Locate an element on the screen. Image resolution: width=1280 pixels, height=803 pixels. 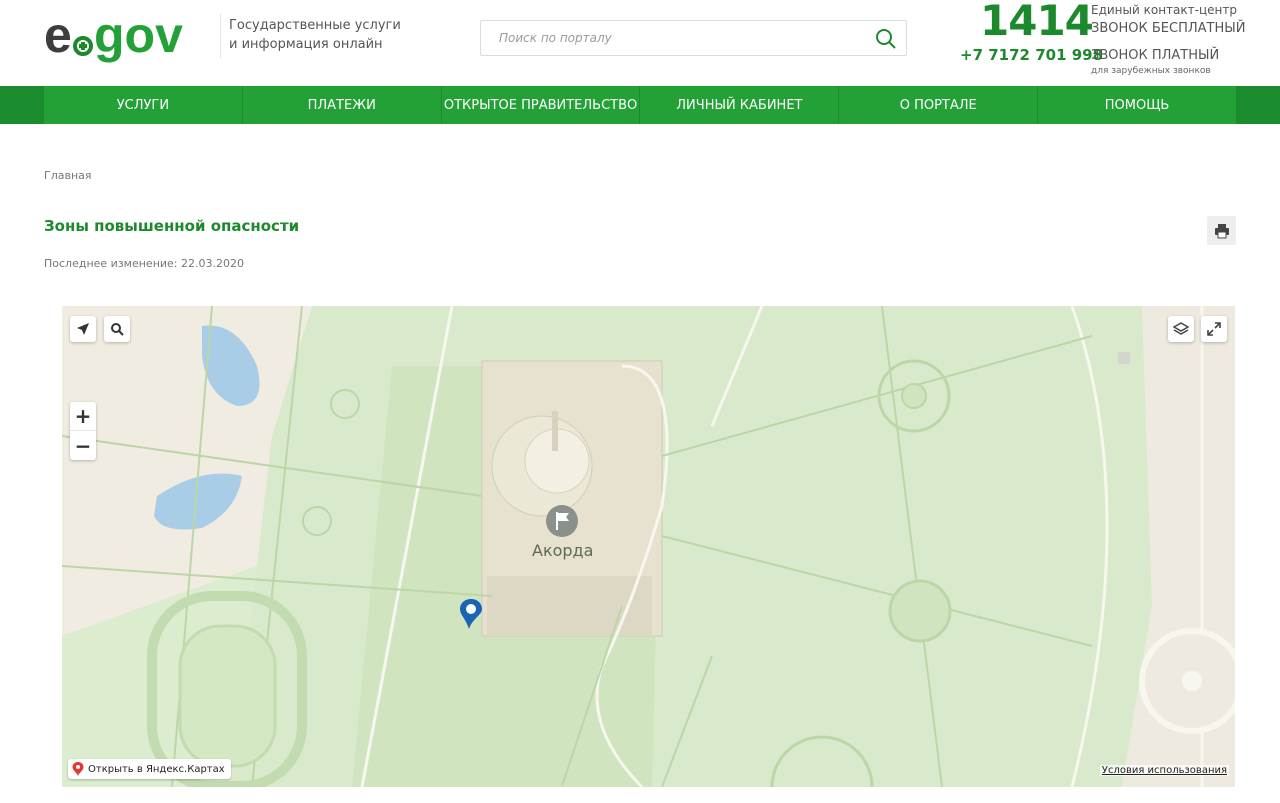
fullscreen-icon is located at coordinates (1214, 329).